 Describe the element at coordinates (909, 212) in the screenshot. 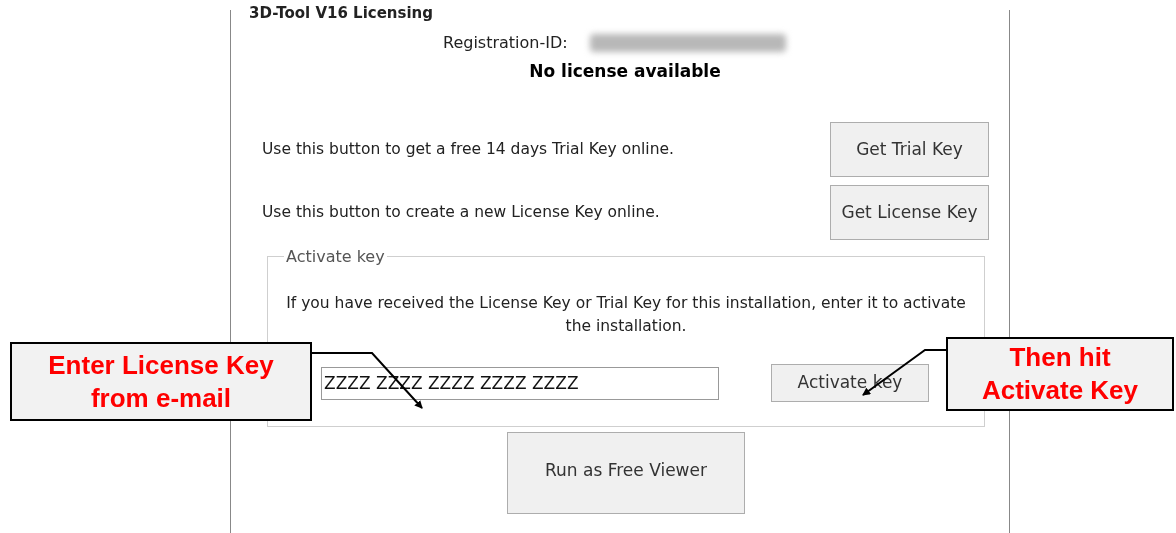

I see `action-button: Get License Key` at that location.